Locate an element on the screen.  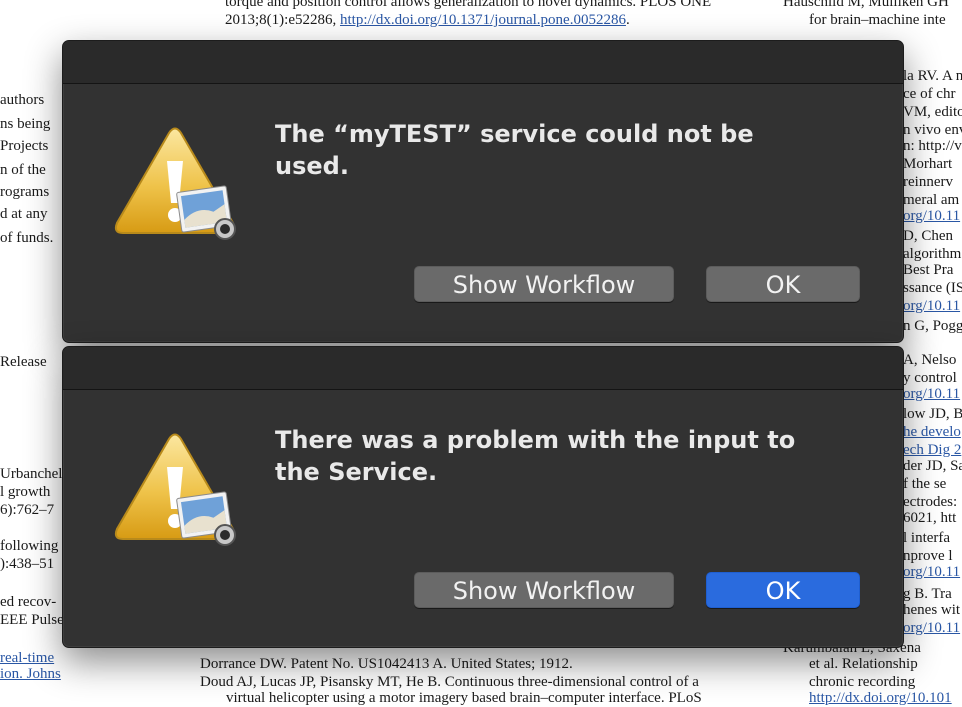
document-text-line: Hauschild M, Mulliken GH is located at coordinates (866, 5).